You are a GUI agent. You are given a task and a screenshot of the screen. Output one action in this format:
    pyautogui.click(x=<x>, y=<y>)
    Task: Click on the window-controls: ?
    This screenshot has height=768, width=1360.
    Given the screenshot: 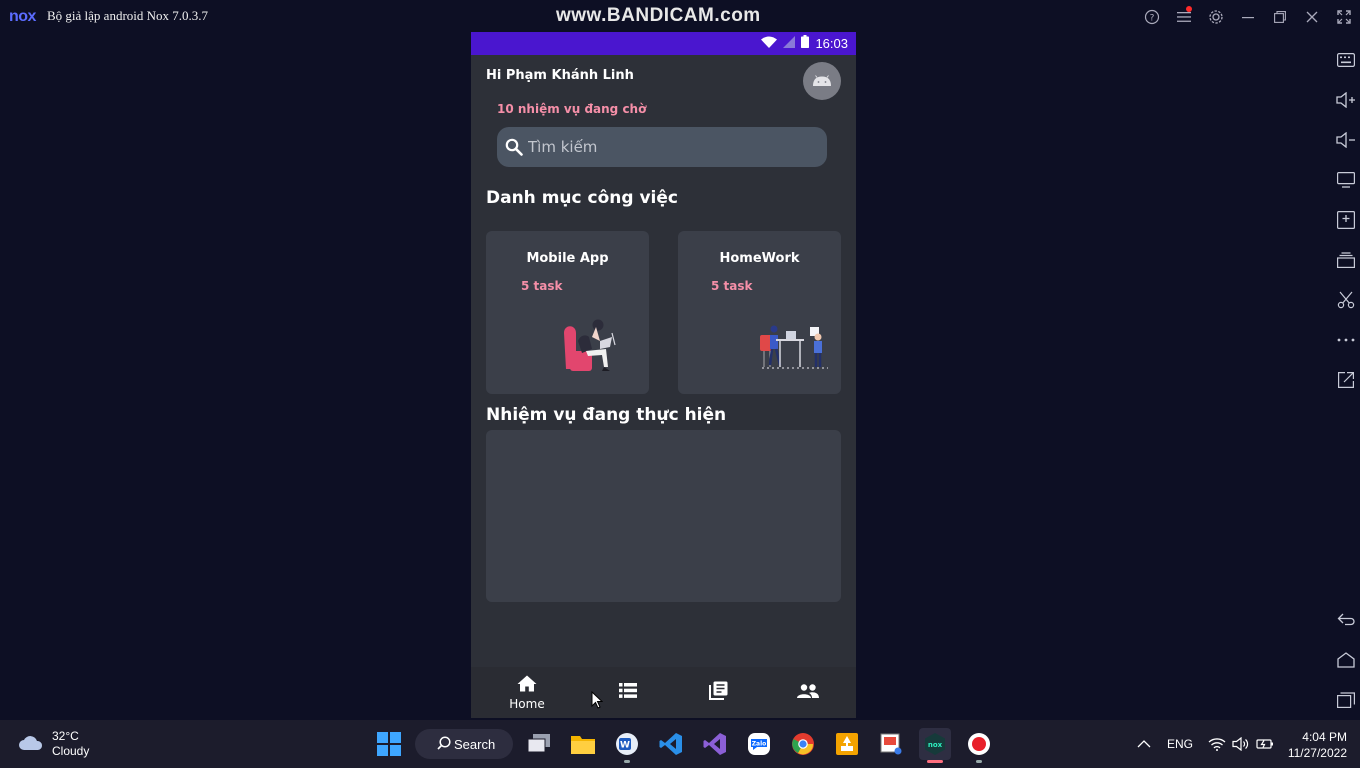 What is the action you would take?
    pyautogui.click(x=1248, y=17)
    